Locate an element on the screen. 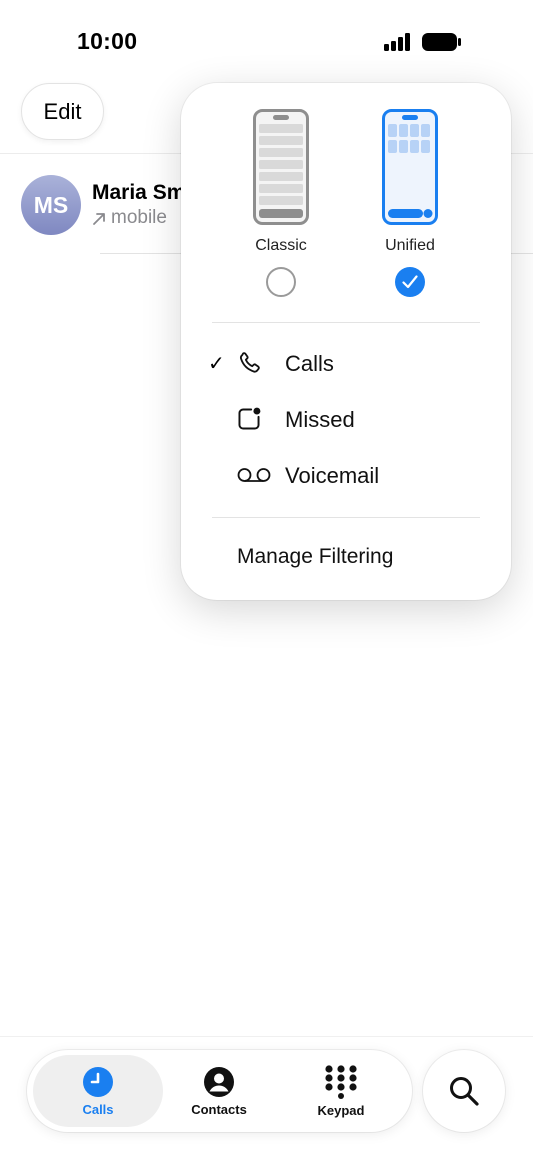  phone-icon is located at coordinates (250, 362).